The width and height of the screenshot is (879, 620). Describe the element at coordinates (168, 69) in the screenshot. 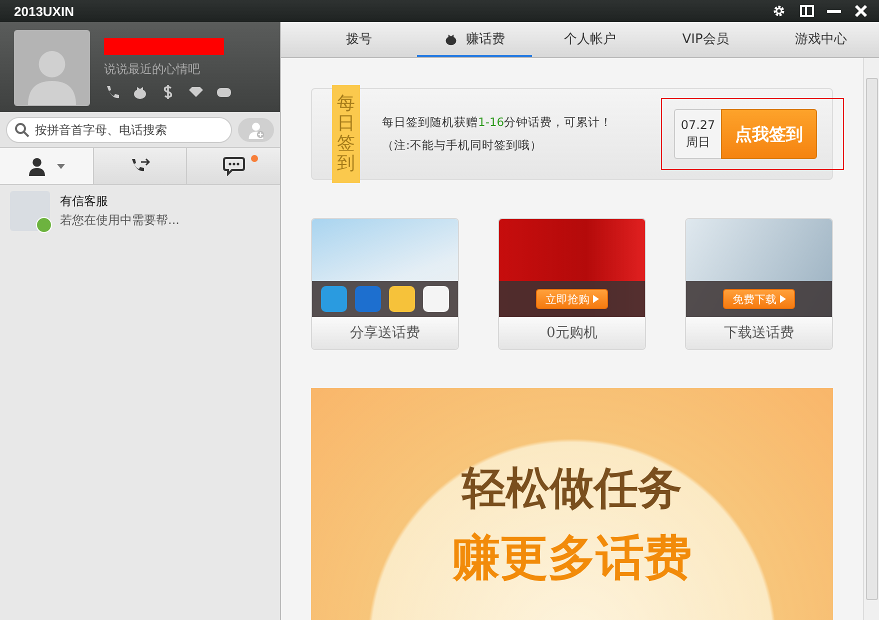

I see `status-placeholder: 说说最近的心情吧` at that location.